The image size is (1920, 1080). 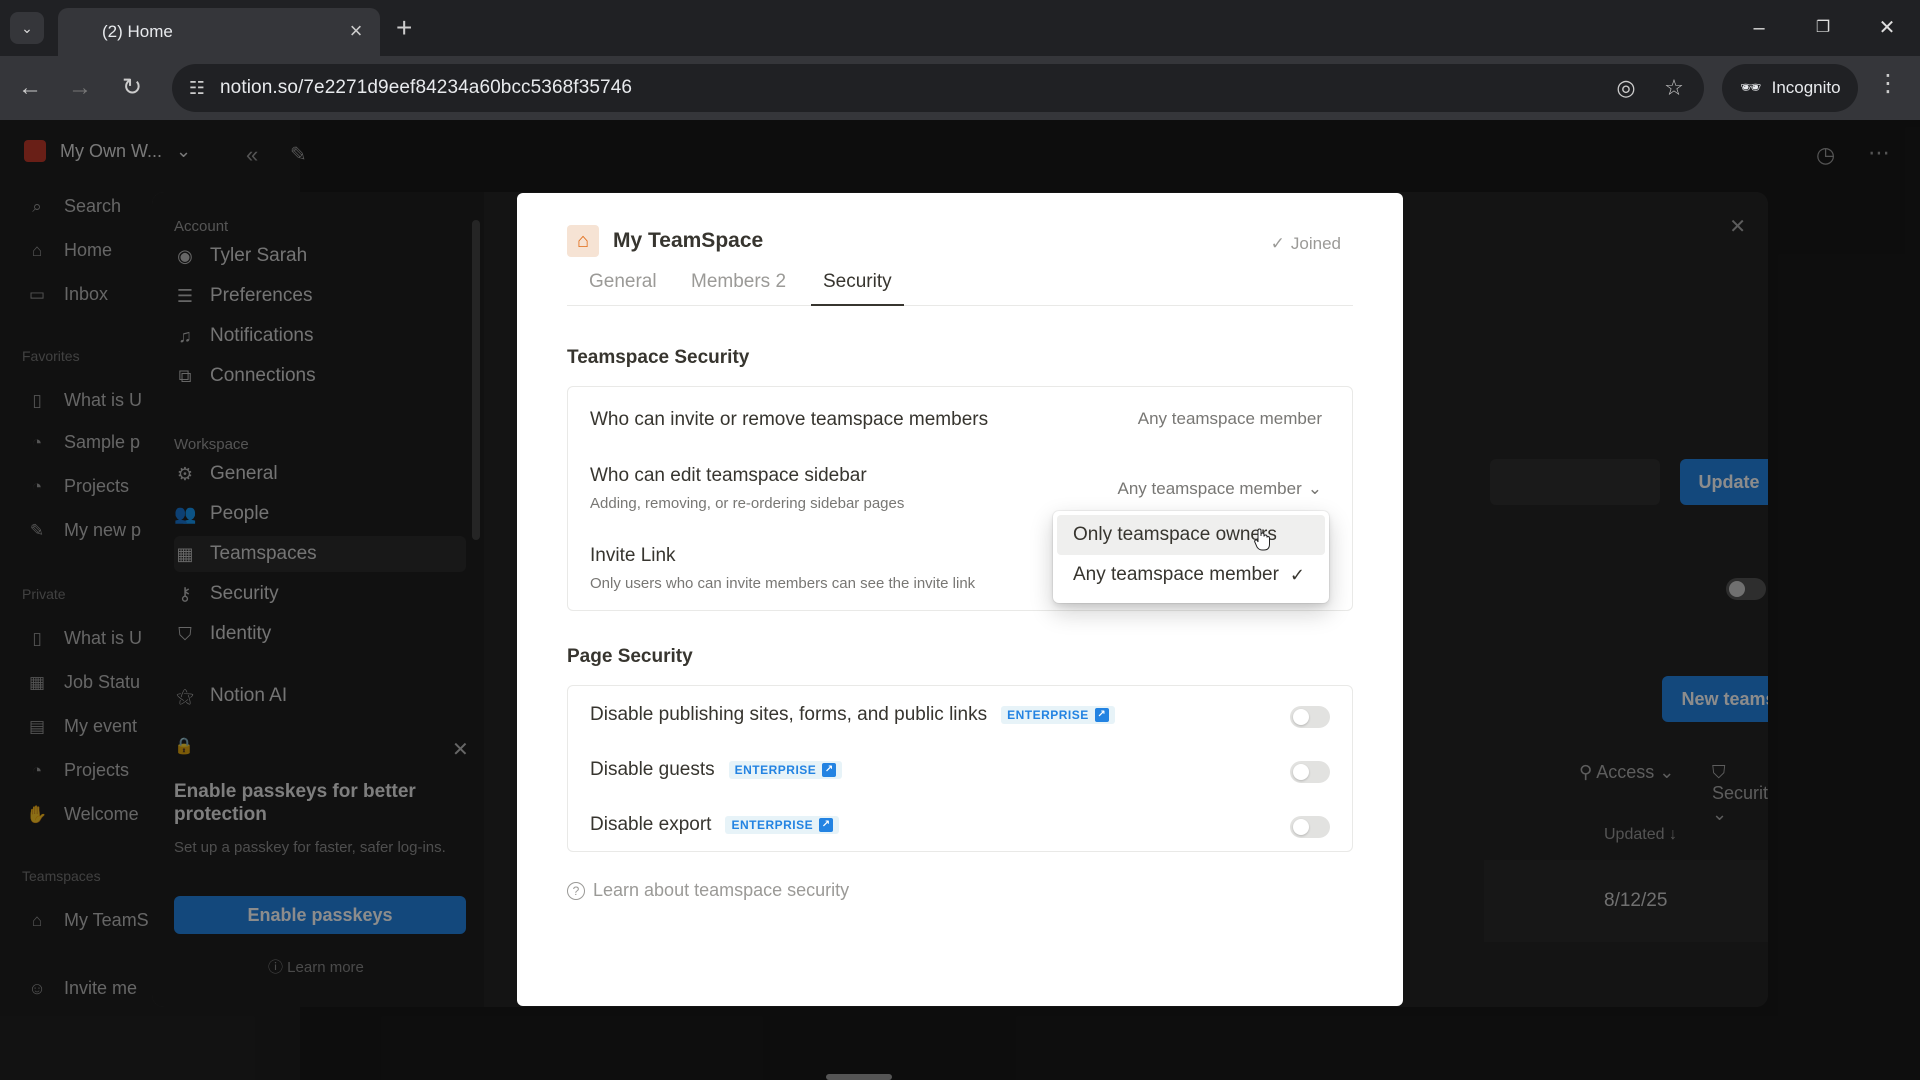 What do you see at coordinates (1887, 28) in the screenshot?
I see `window-close-button: ✕` at bounding box center [1887, 28].